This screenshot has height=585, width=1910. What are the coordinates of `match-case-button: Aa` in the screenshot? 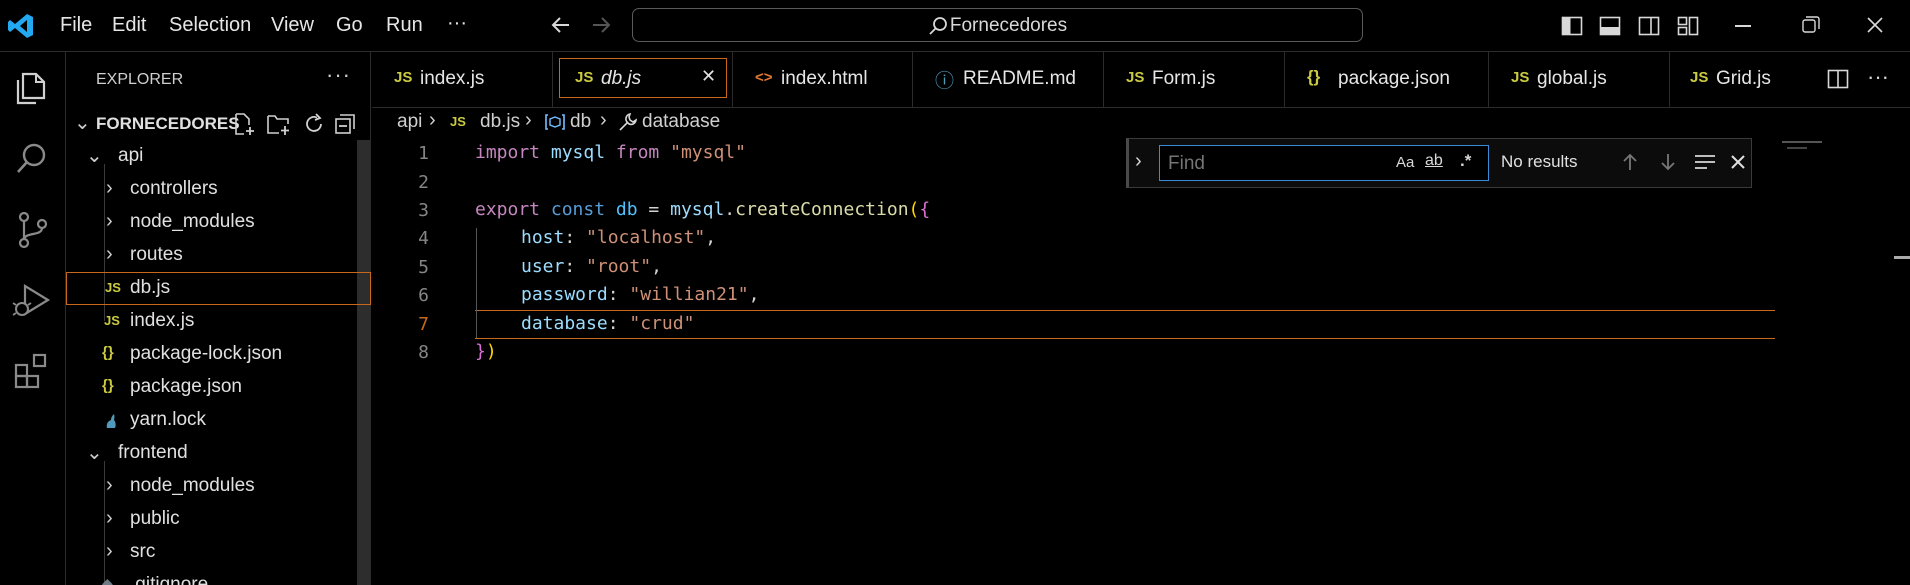 It's located at (1405, 162).